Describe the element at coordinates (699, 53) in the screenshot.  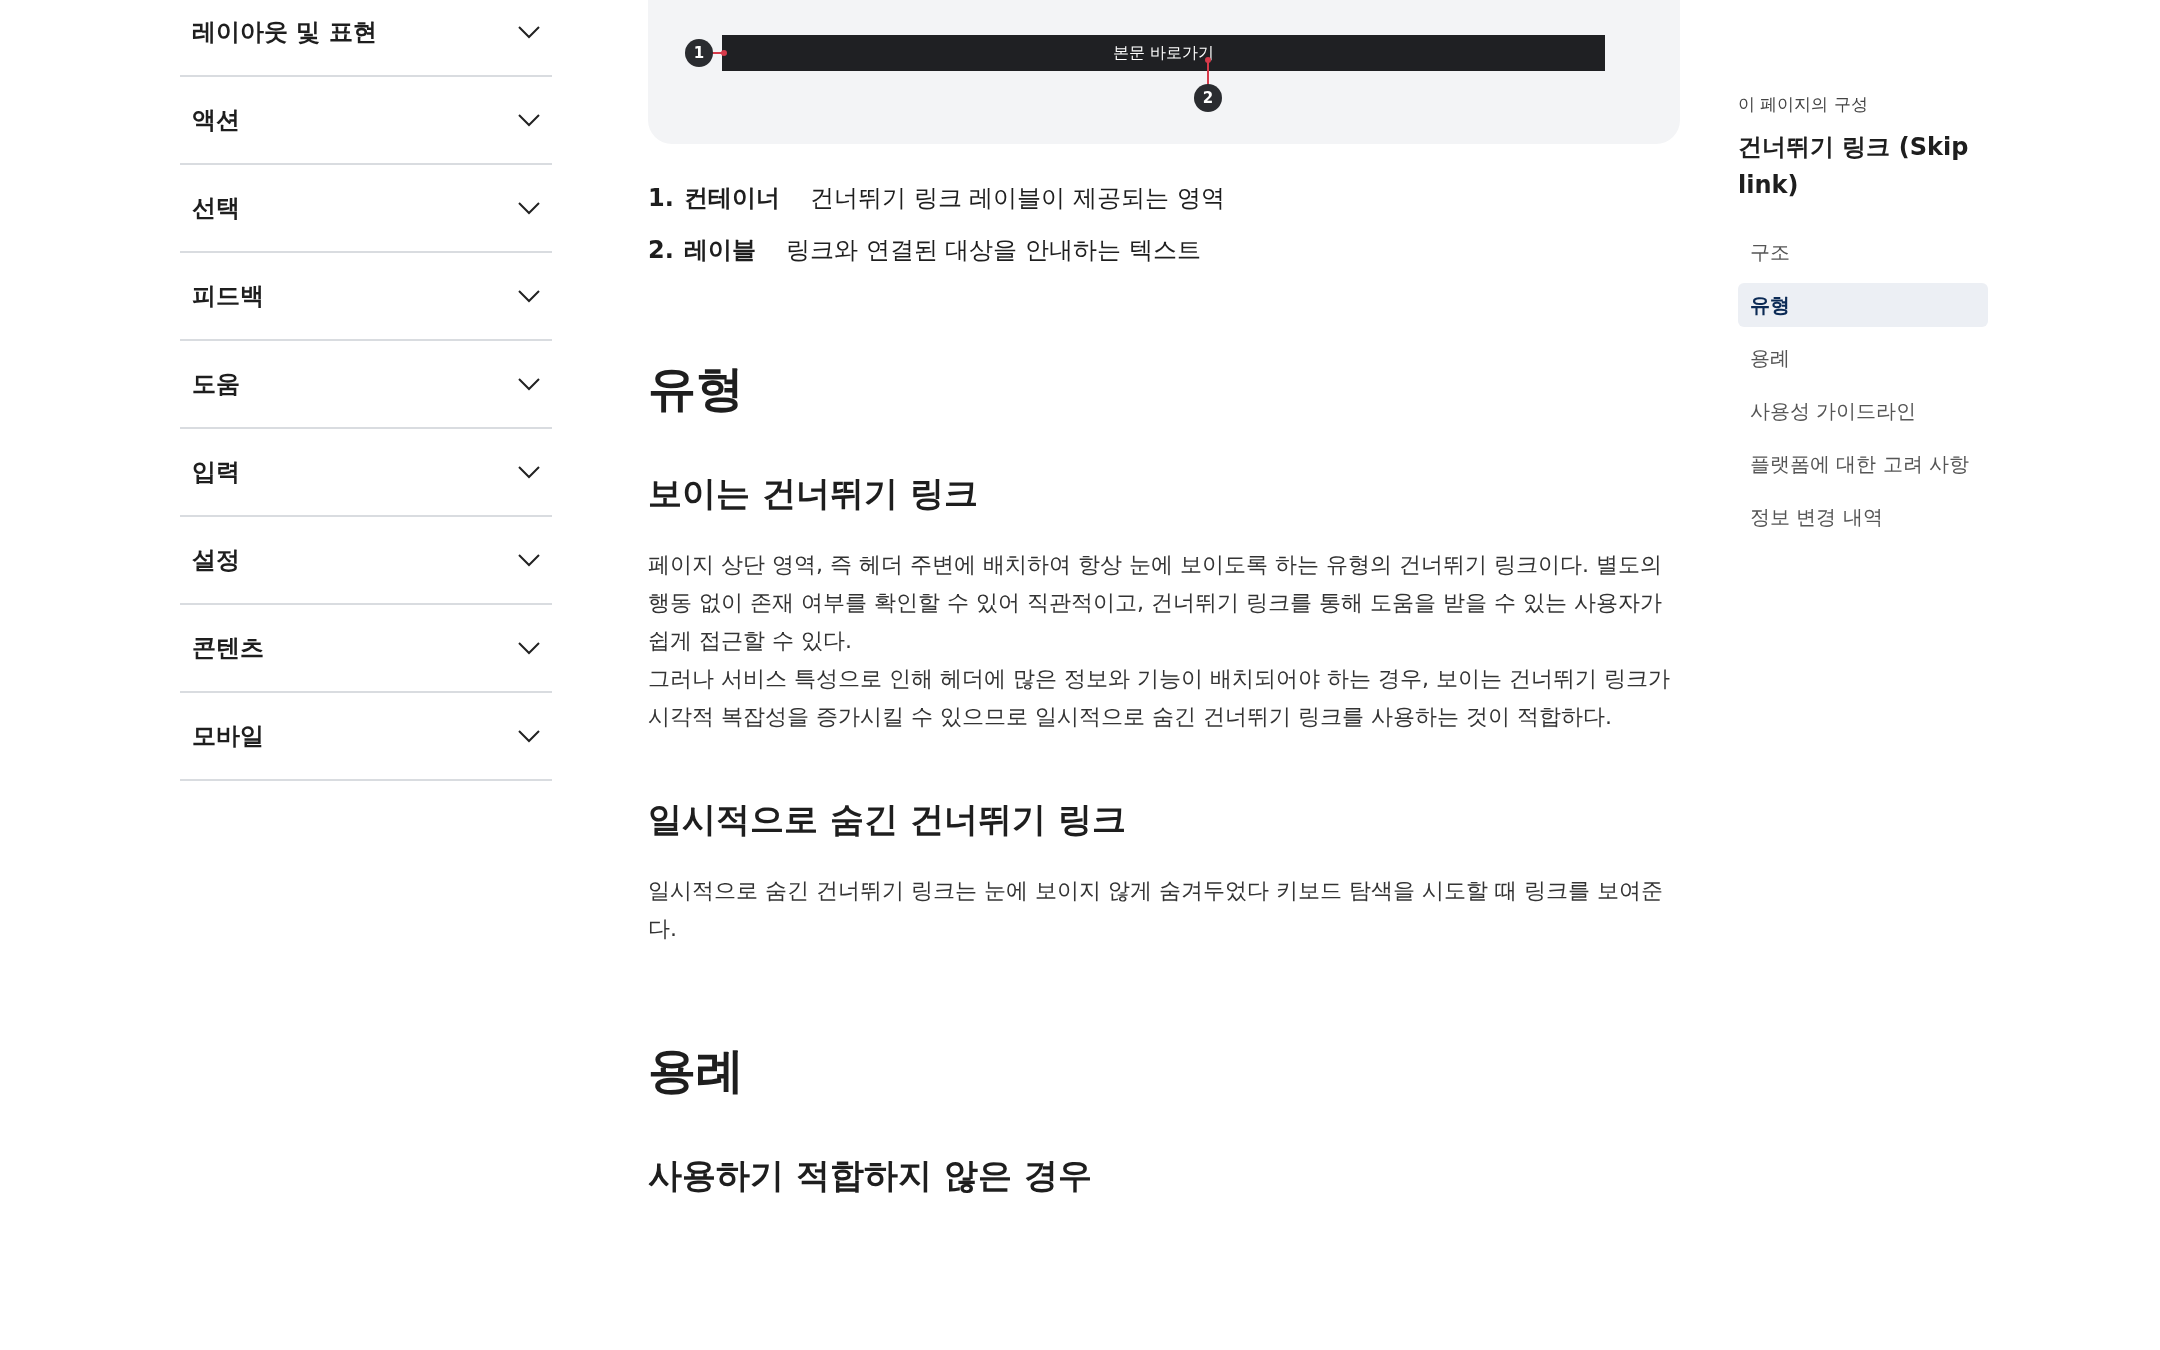
I see `marker-badge: 1` at that location.